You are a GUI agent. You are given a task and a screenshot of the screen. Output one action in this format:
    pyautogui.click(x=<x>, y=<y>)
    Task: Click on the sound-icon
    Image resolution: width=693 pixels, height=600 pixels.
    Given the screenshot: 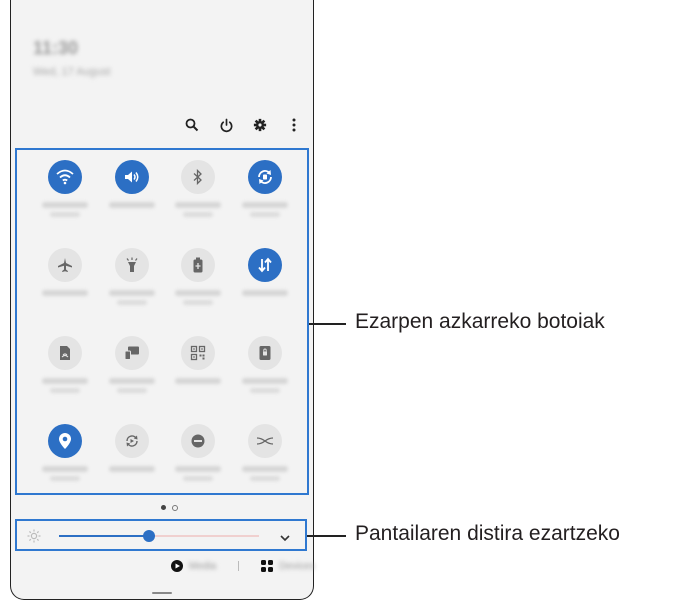 What is the action you would take?
    pyautogui.click(x=131, y=177)
    